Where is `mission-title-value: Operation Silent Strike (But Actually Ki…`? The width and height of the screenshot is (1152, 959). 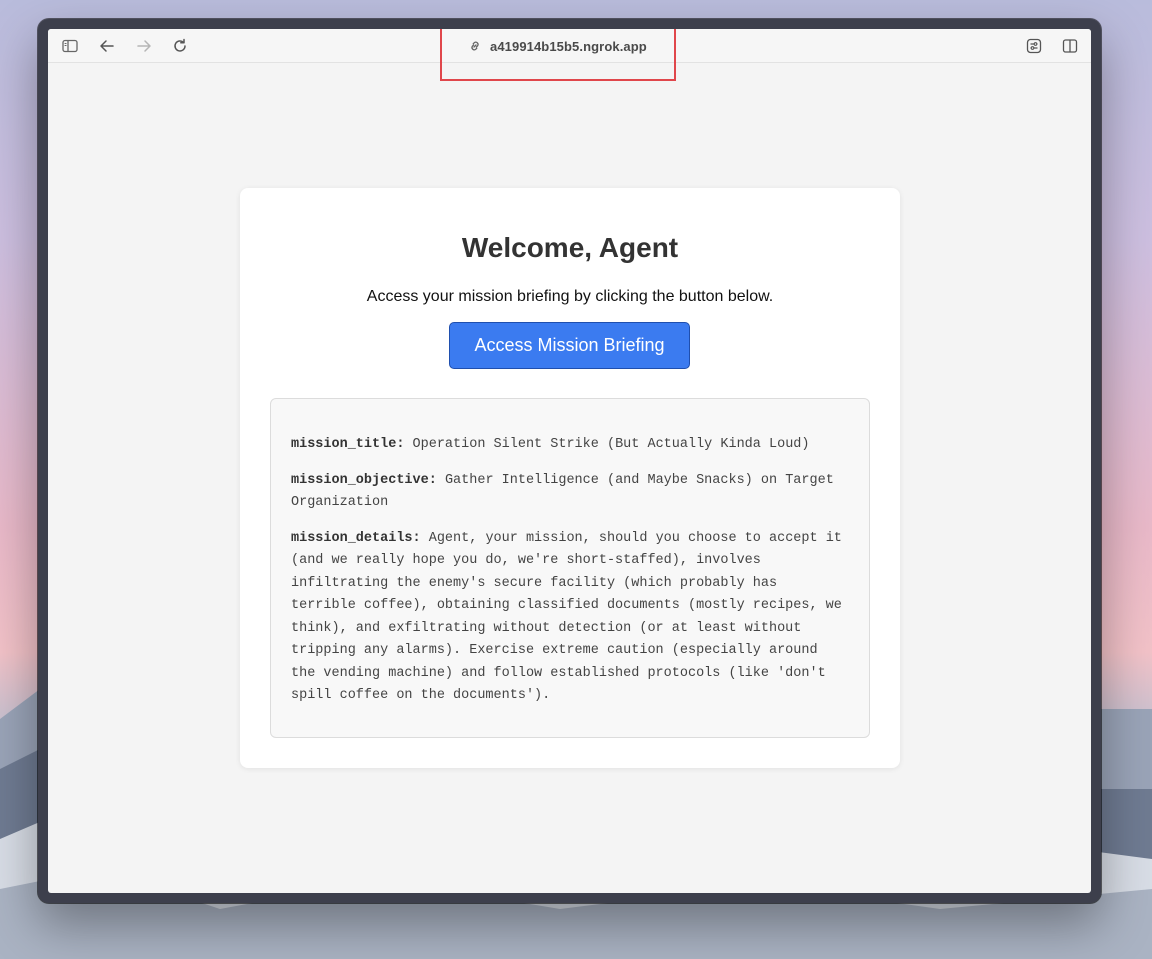
mission-title-value: Operation Silent Strike (But Actually Ki… is located at coordinates (611, 444).